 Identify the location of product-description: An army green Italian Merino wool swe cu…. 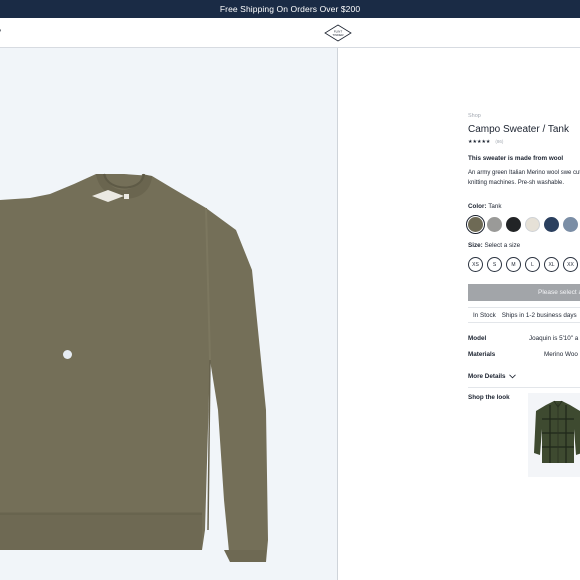
(524, 178).